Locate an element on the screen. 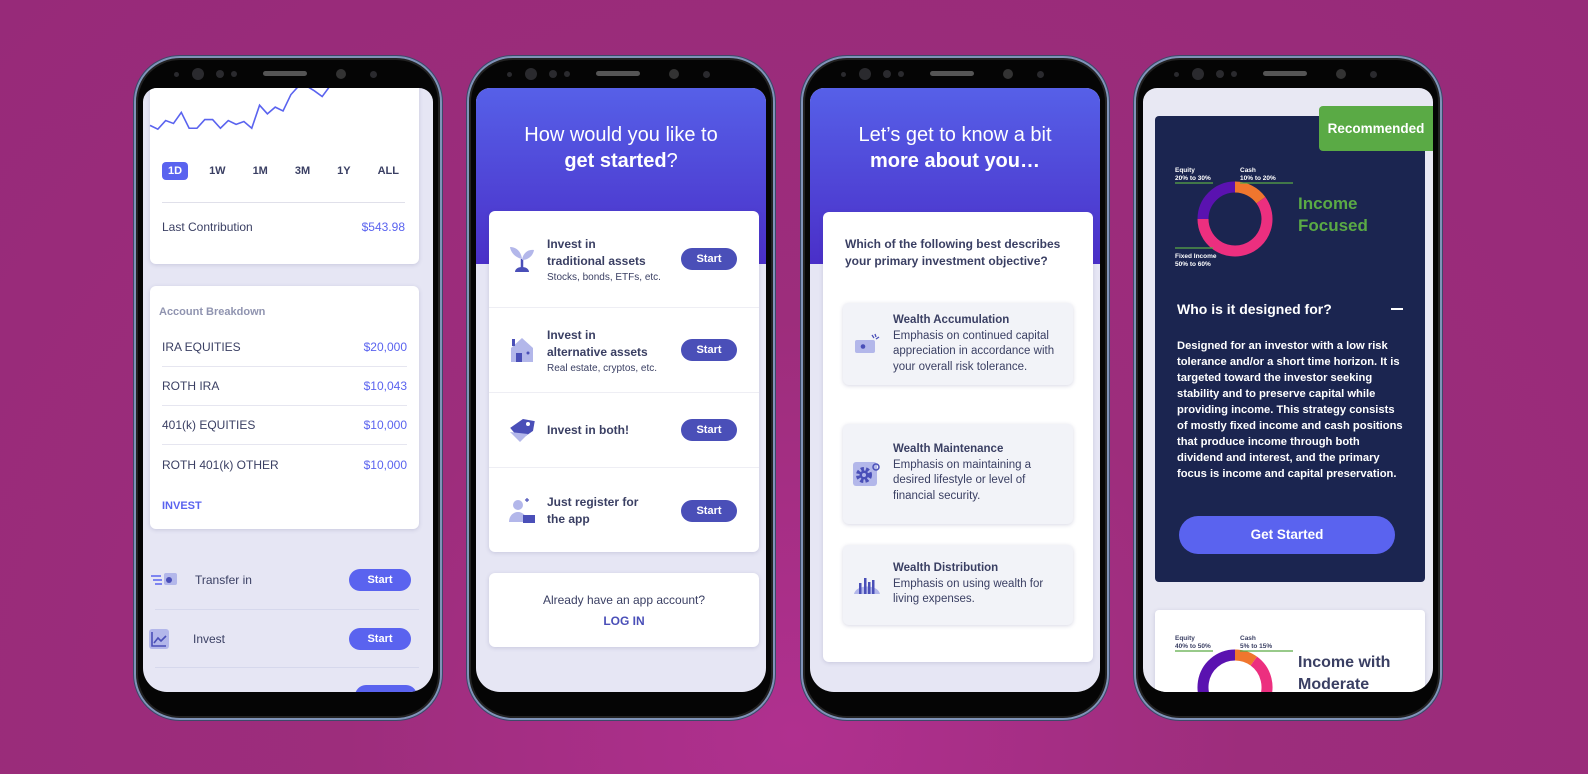  plant-icon is located at coordinates (522, 259).